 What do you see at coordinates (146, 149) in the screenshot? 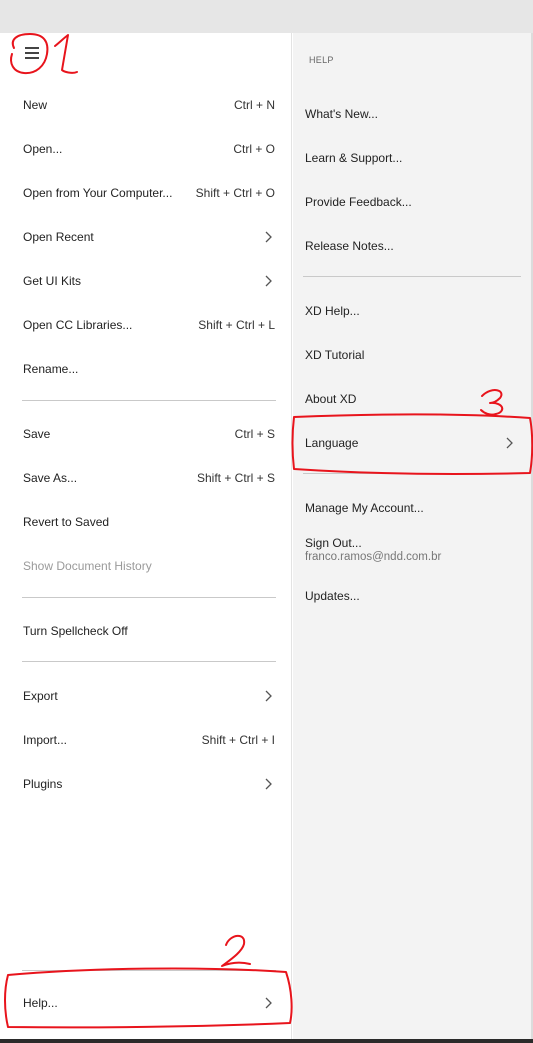
I see `menu-item-open: Open... Ctrl + O` at bounding box center [146, 149].